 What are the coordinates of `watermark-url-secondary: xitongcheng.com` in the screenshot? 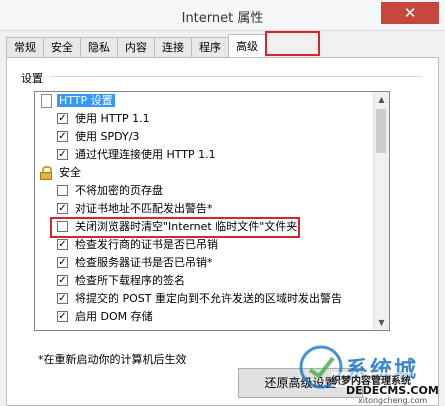 It's located at (393, 400).